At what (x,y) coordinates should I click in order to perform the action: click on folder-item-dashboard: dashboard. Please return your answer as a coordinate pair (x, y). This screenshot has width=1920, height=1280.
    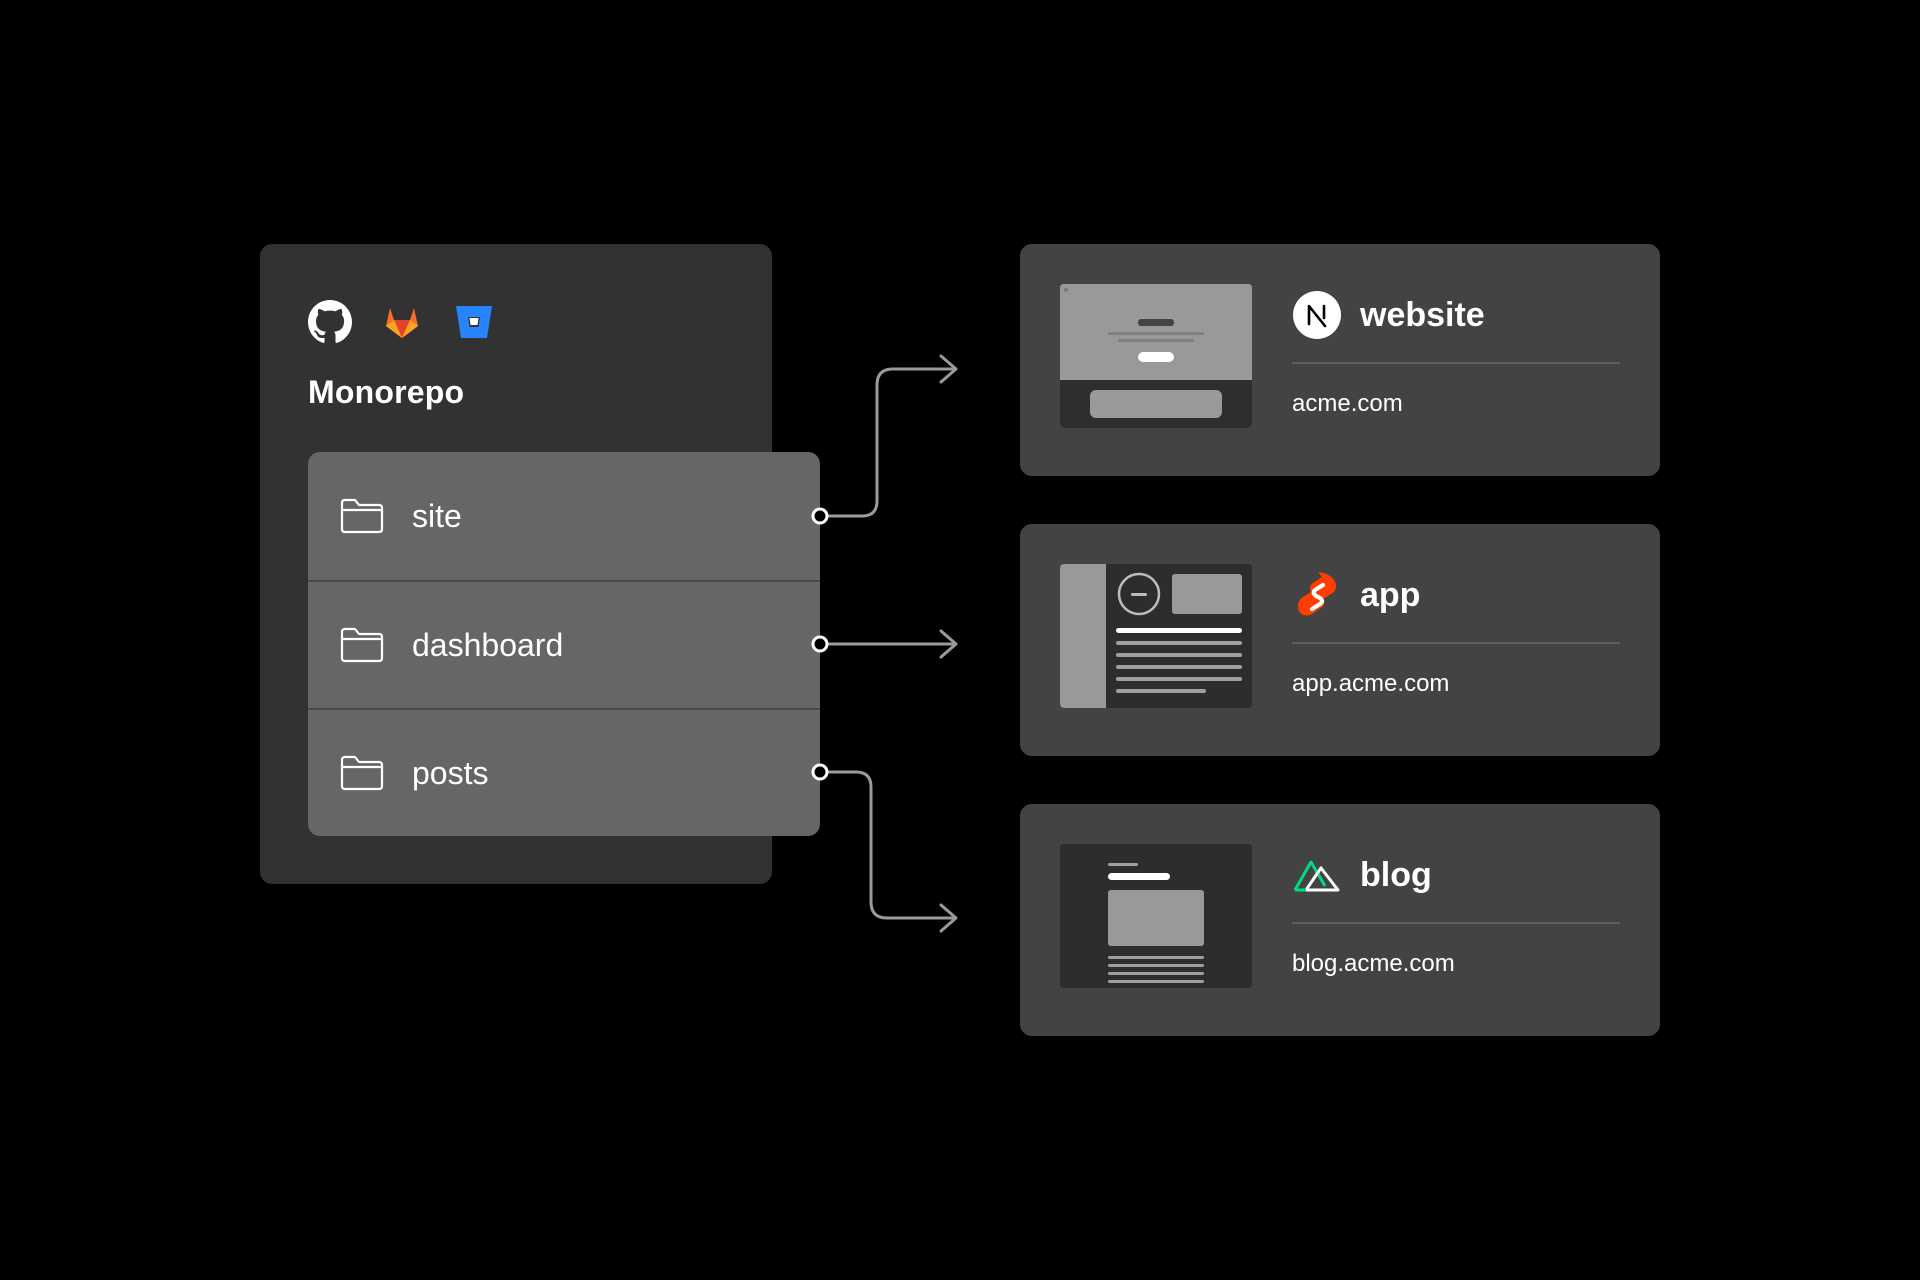
    Looking at the image, I should click on (564, 644).